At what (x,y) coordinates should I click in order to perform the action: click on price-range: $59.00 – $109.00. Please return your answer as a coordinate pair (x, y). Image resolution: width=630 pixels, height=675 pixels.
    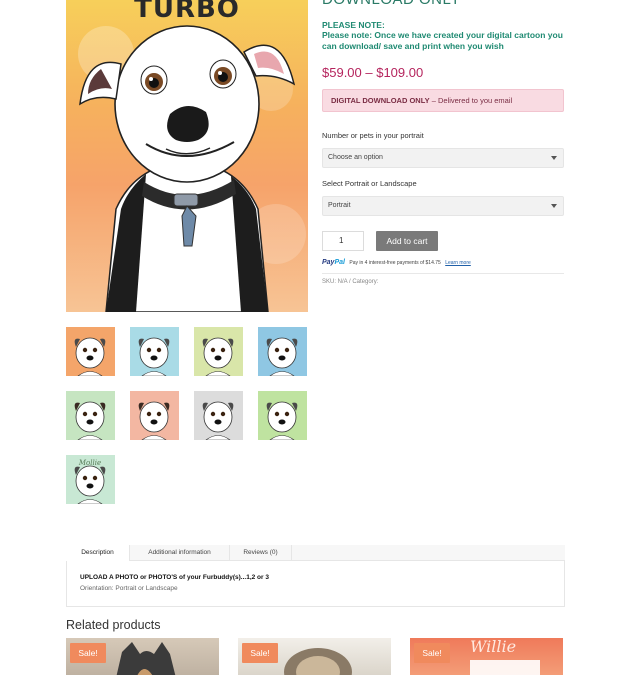
    Looking at the image, I should click on (373, 72).